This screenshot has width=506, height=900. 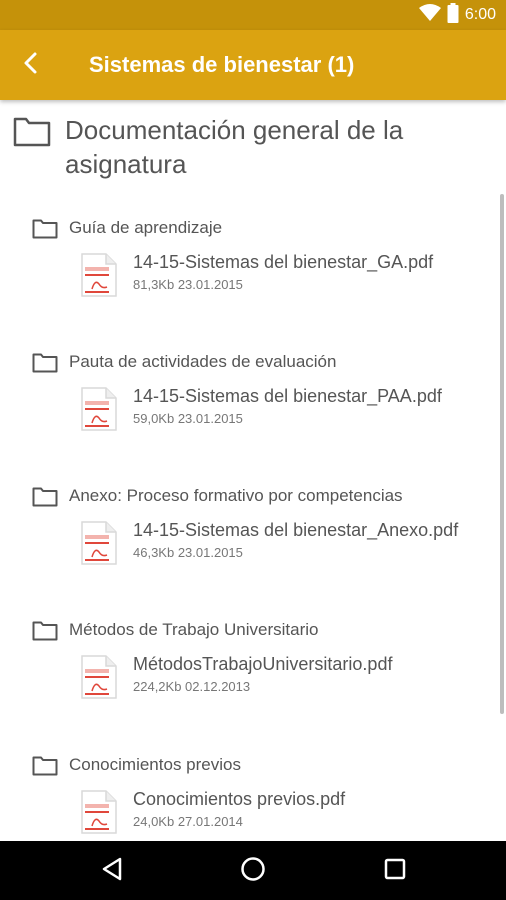 I want to click on file-name: 14-15-Sistemas del bienestar_GA.pdf, so click(x=283, y=262).